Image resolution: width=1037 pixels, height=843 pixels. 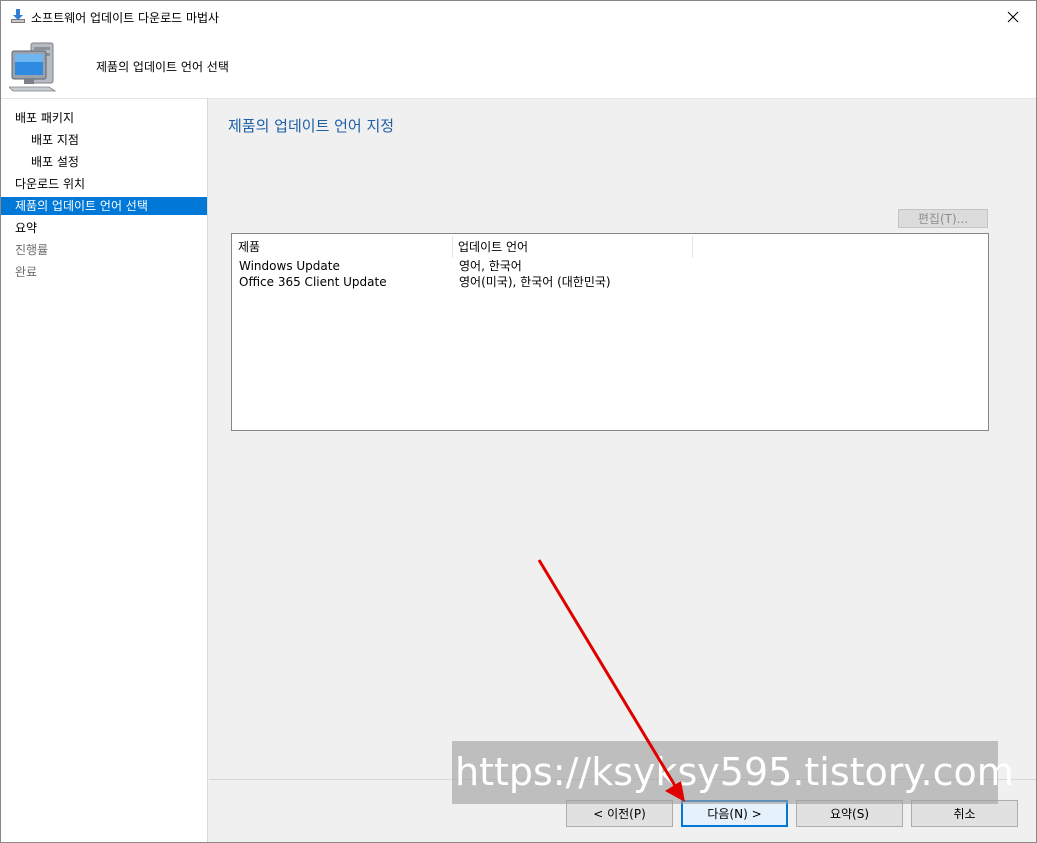 I want to click on cell-language: 영어(미국), 한국어 (대한민국), so click(x=535, y=282).